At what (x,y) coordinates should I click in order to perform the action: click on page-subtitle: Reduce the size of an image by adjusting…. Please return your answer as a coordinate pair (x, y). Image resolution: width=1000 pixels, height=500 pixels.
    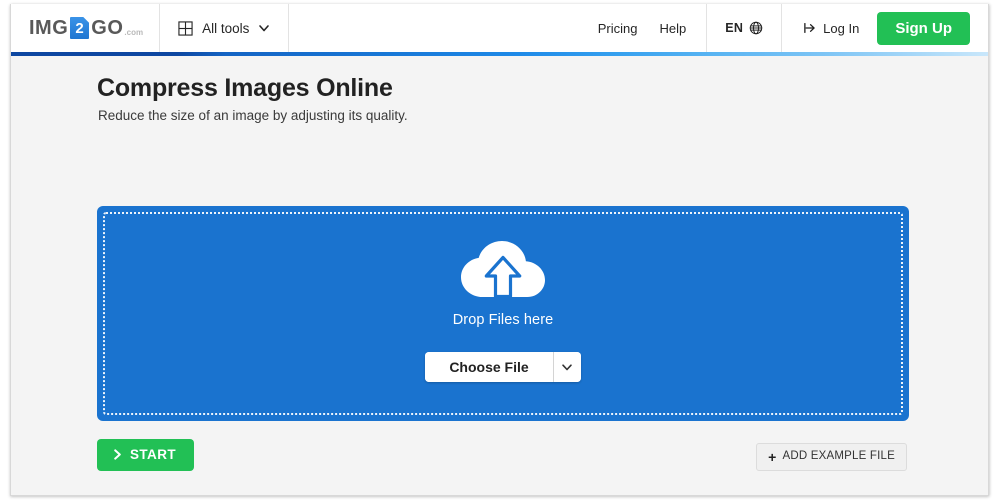
    Looking at the image, I should click on (253, 115).